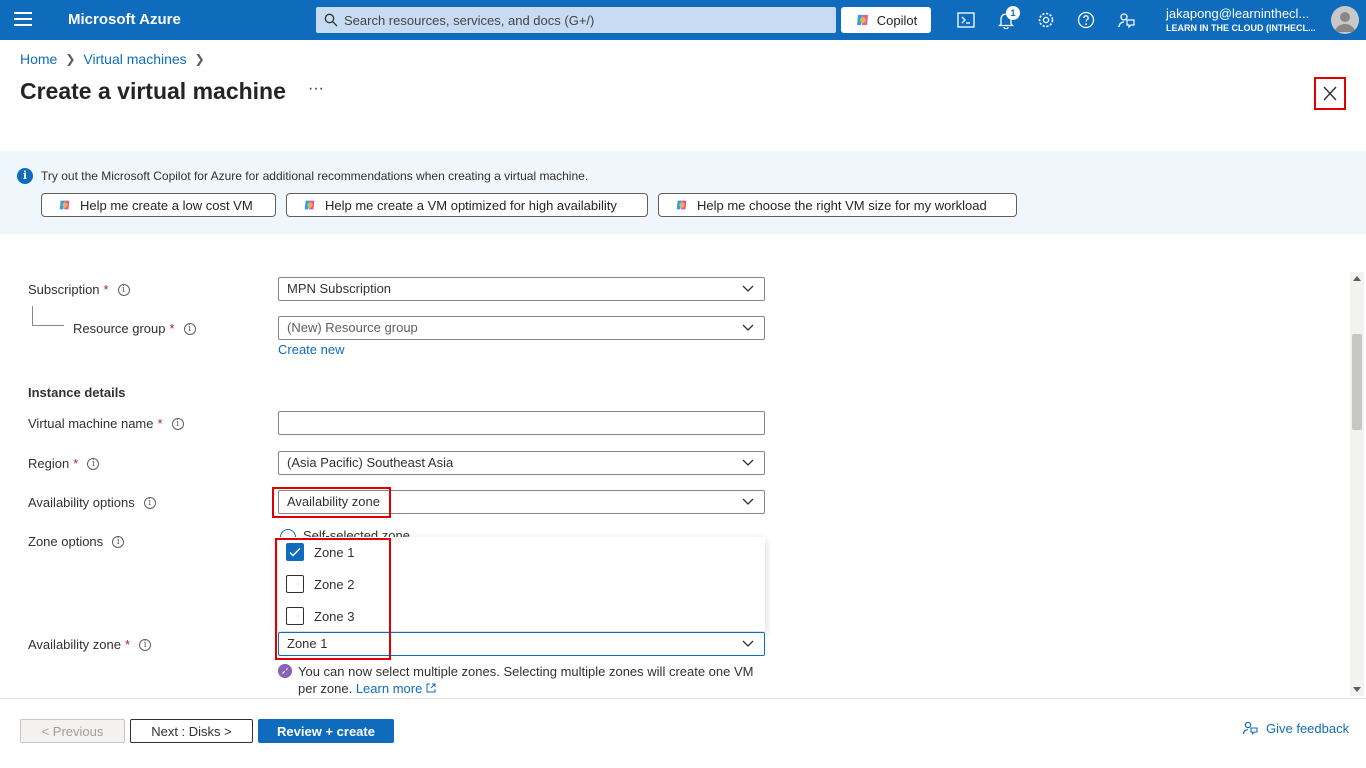 This screenshot has height=768, width=1366. I want to click on vm-name-input, so click(521, 423).